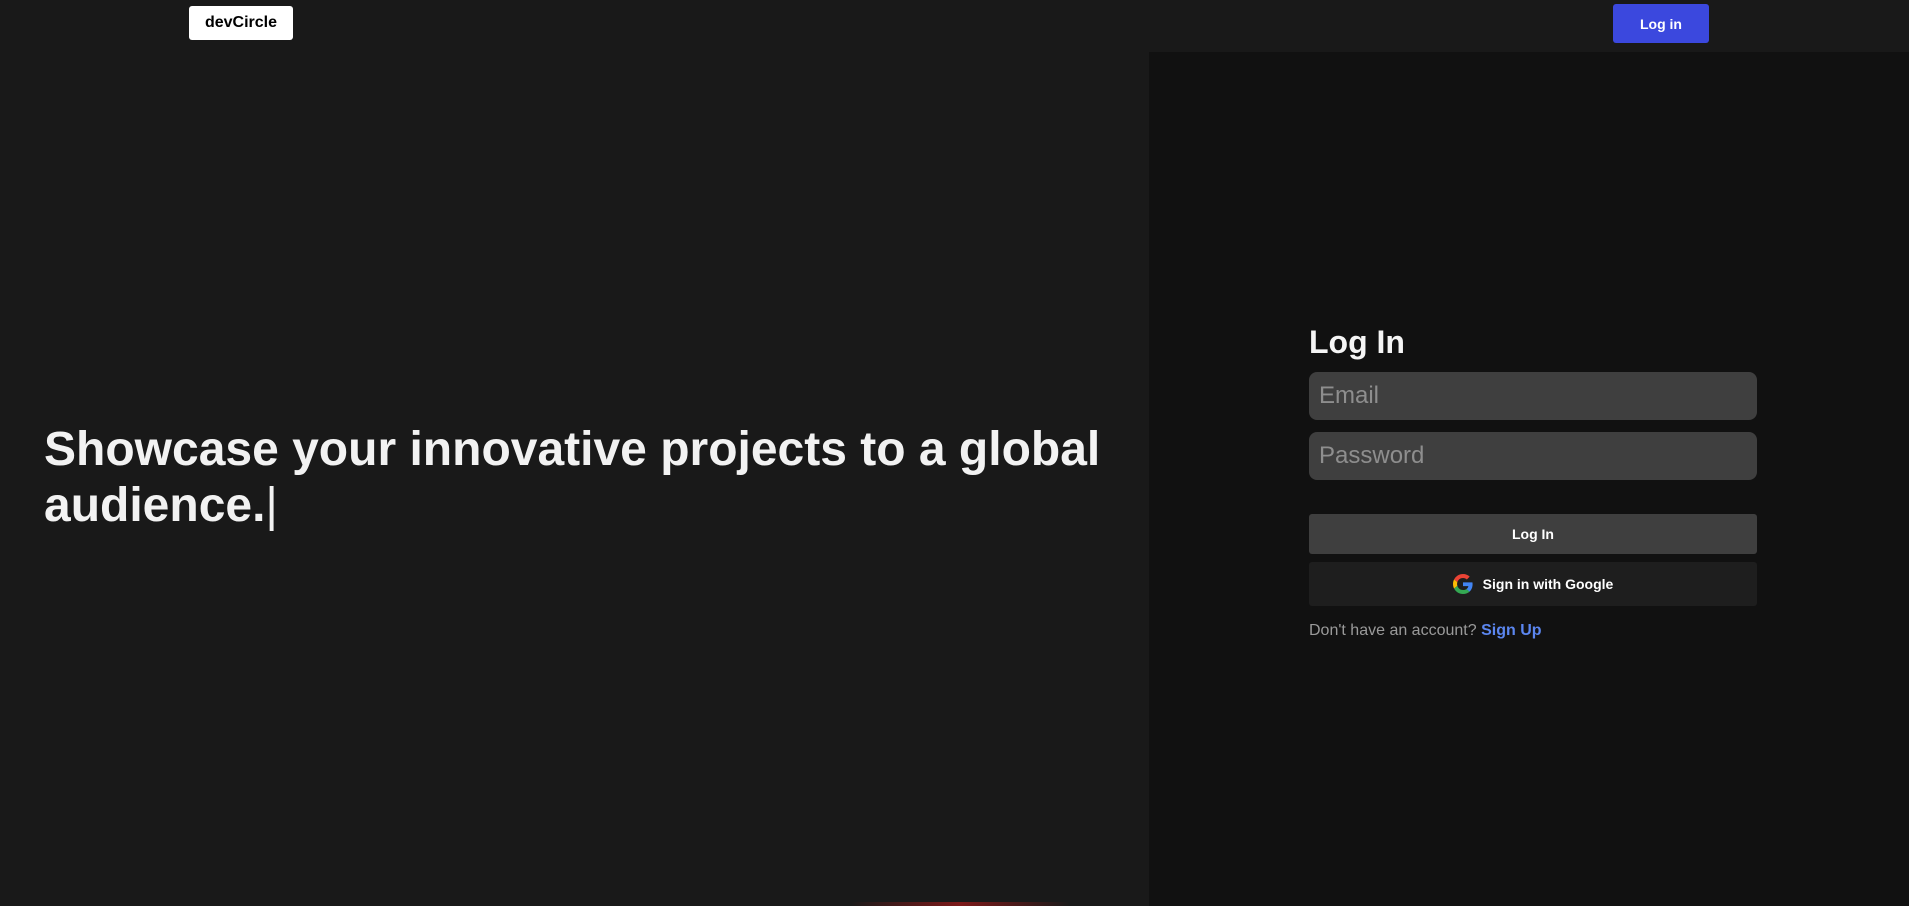 The height and width of the screenshot is (906, 1909). What do you see at coordinates (271, 505) in the screenshot?
I see `typing-cursor: |` at bounding box center [271, 505].